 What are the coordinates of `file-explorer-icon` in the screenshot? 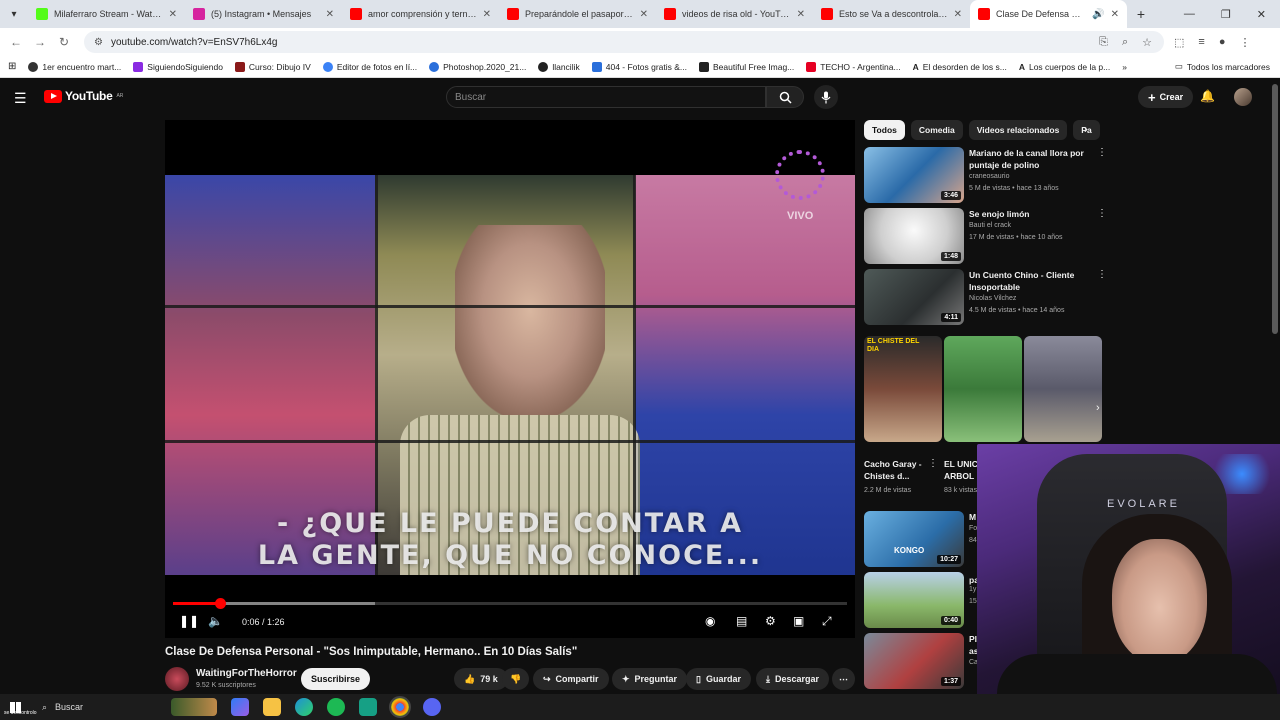 It's located at (272, 707).